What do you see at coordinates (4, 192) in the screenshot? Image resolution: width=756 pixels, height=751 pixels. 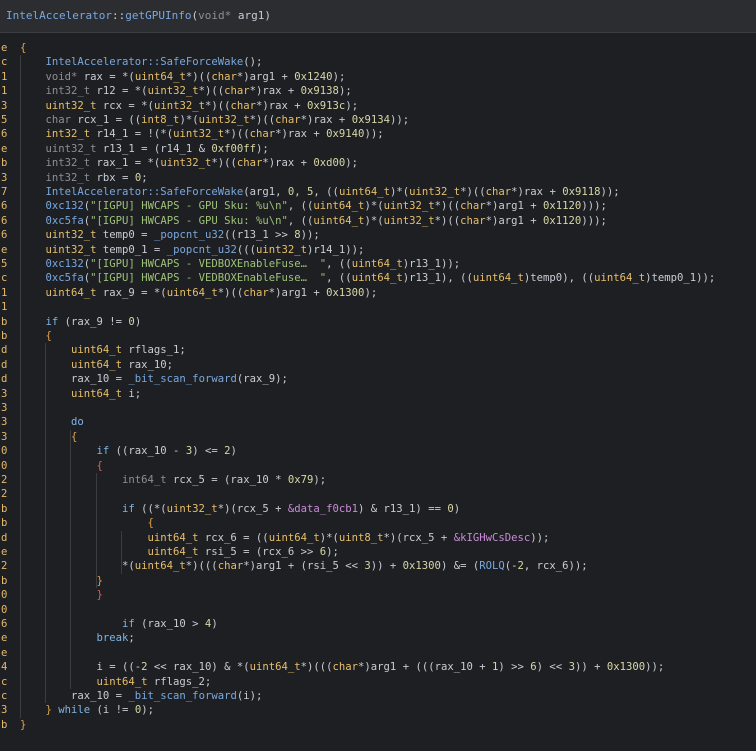 I see `gutter-marker: 7` at bounding box center [4, 192].